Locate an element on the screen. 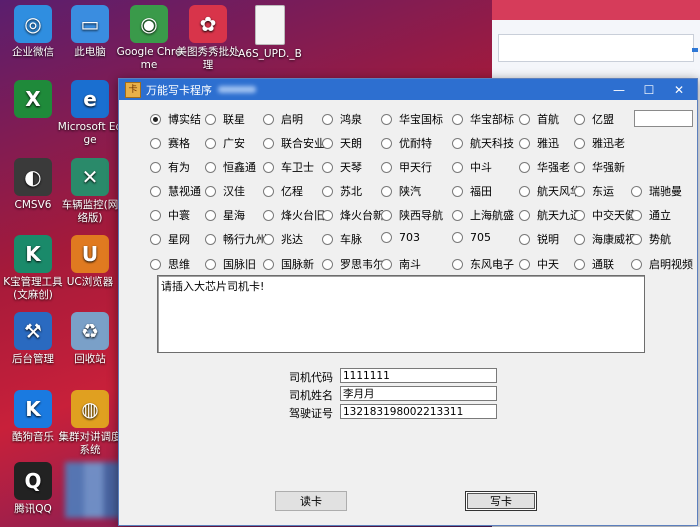  desktop-icon: ✿ 美图秀秀批处理 is located at coordinates (208, 38).